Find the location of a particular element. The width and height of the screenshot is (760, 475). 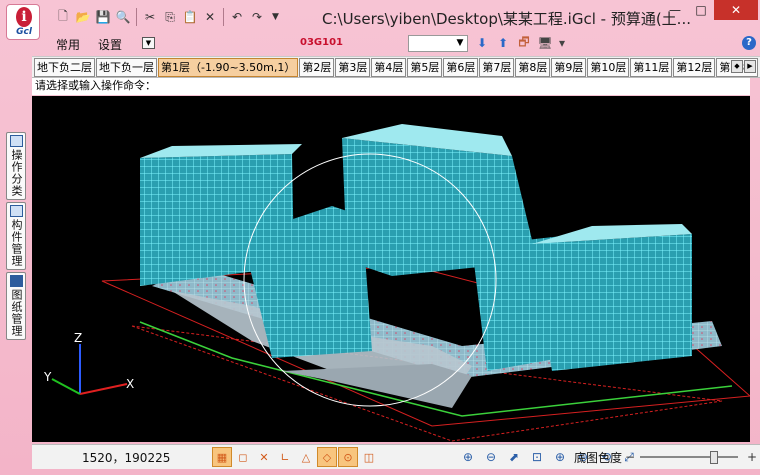

view-toolbar: ⬇ ⬆ 🗗 🖥 ▾ is located at coordinates (520, 43).